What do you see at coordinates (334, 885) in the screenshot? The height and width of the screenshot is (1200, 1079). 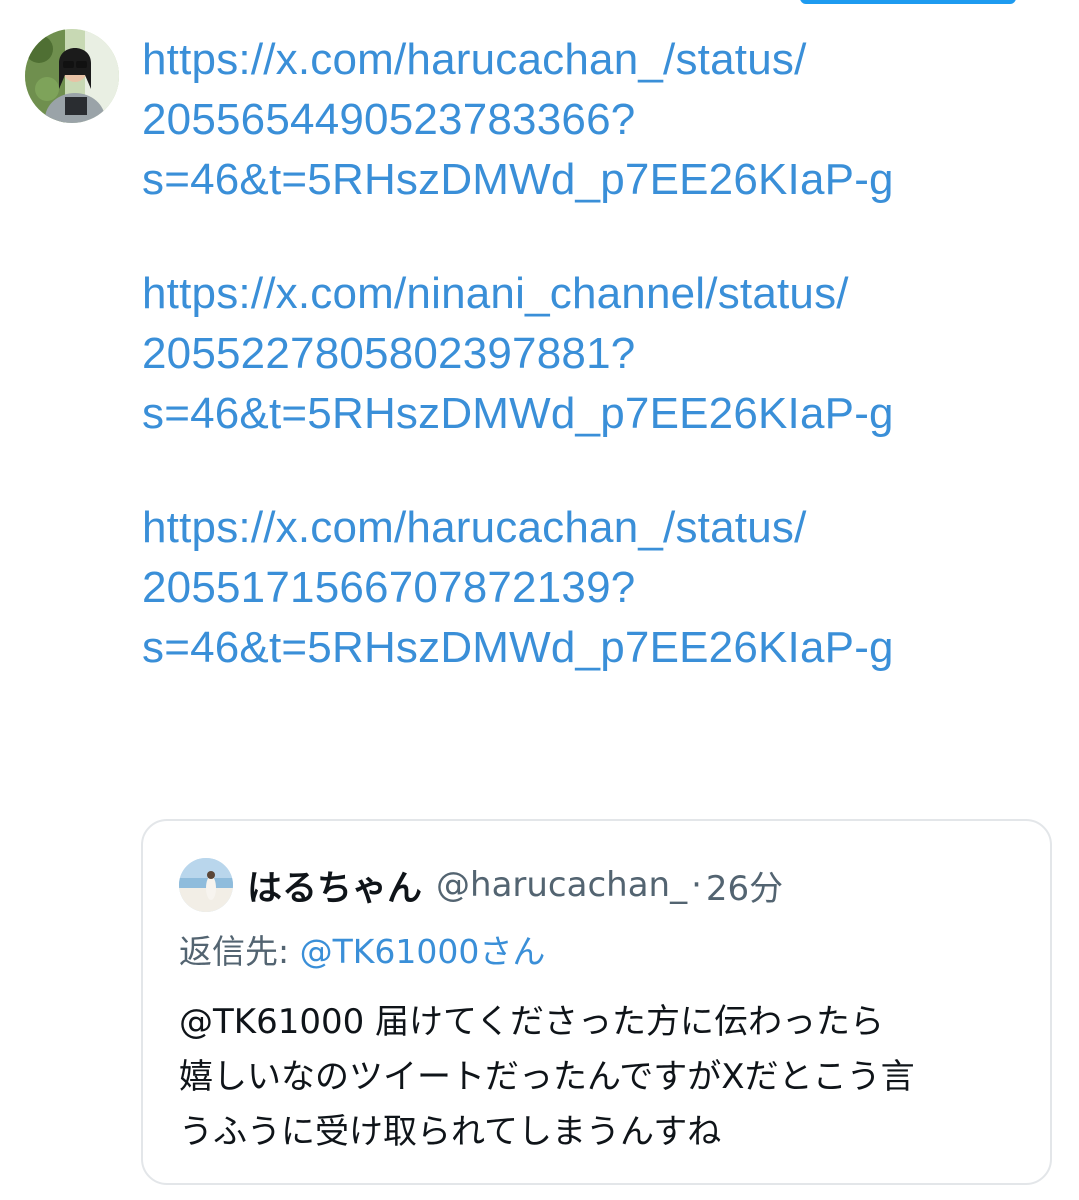 I see `quoted-display-name: はるちゃん` at bounding box center [334, 885].